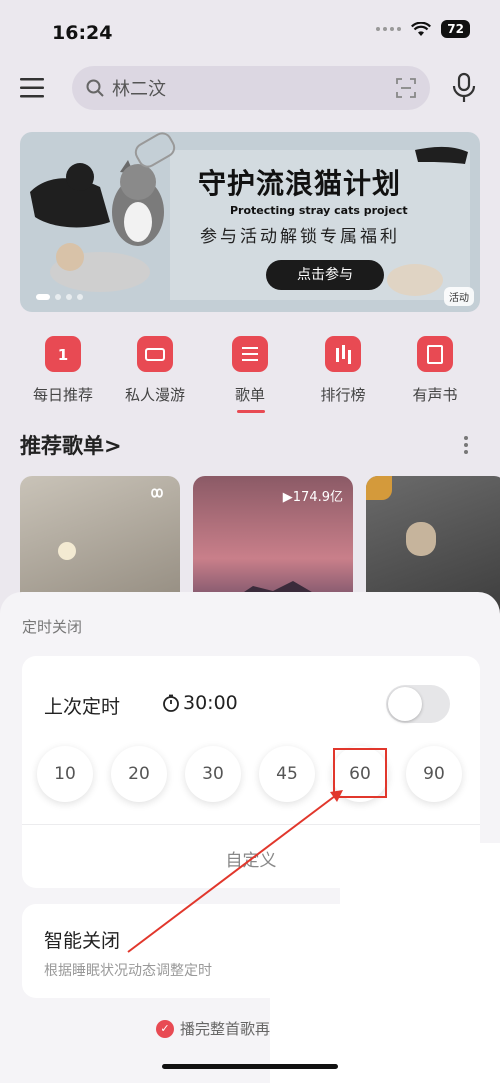 The image size is (500, 1083). What do you see at coordinates (213, 1028) in the screenshot?
I see `finish-song-option: ✓ 播完整首歌再` at bounding box center [213, 1028].